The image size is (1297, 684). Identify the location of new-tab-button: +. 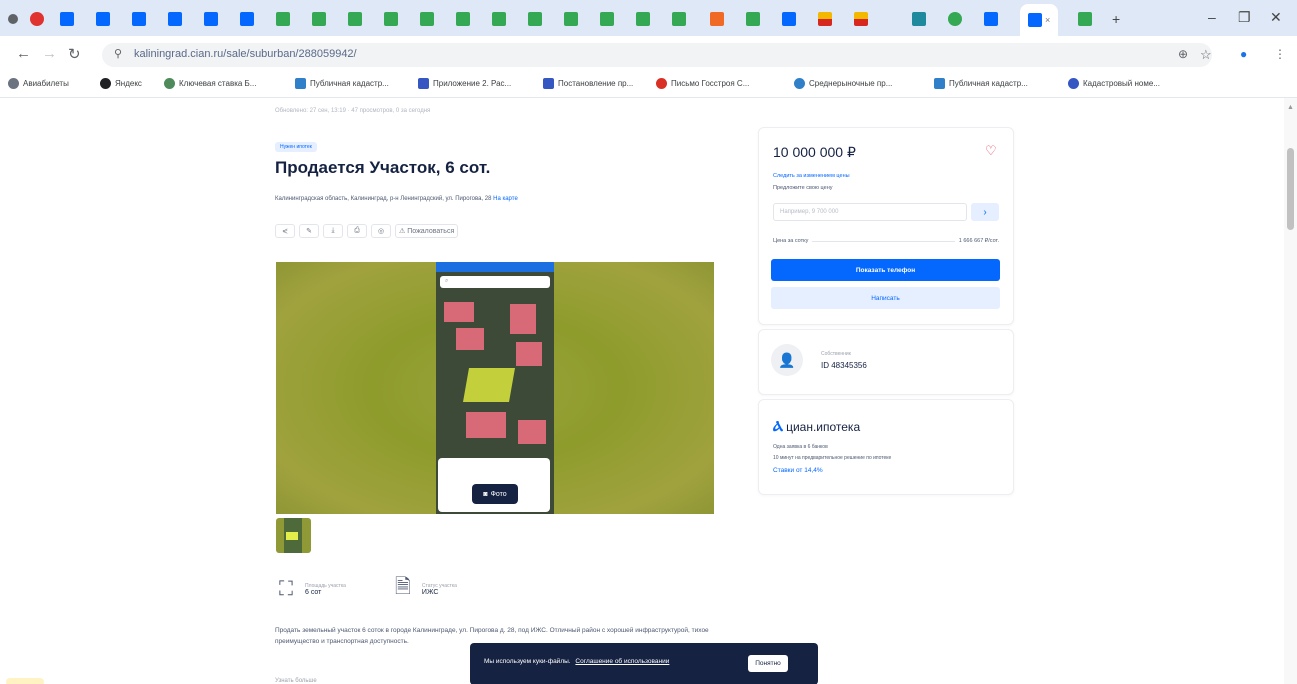
(1116, 19).